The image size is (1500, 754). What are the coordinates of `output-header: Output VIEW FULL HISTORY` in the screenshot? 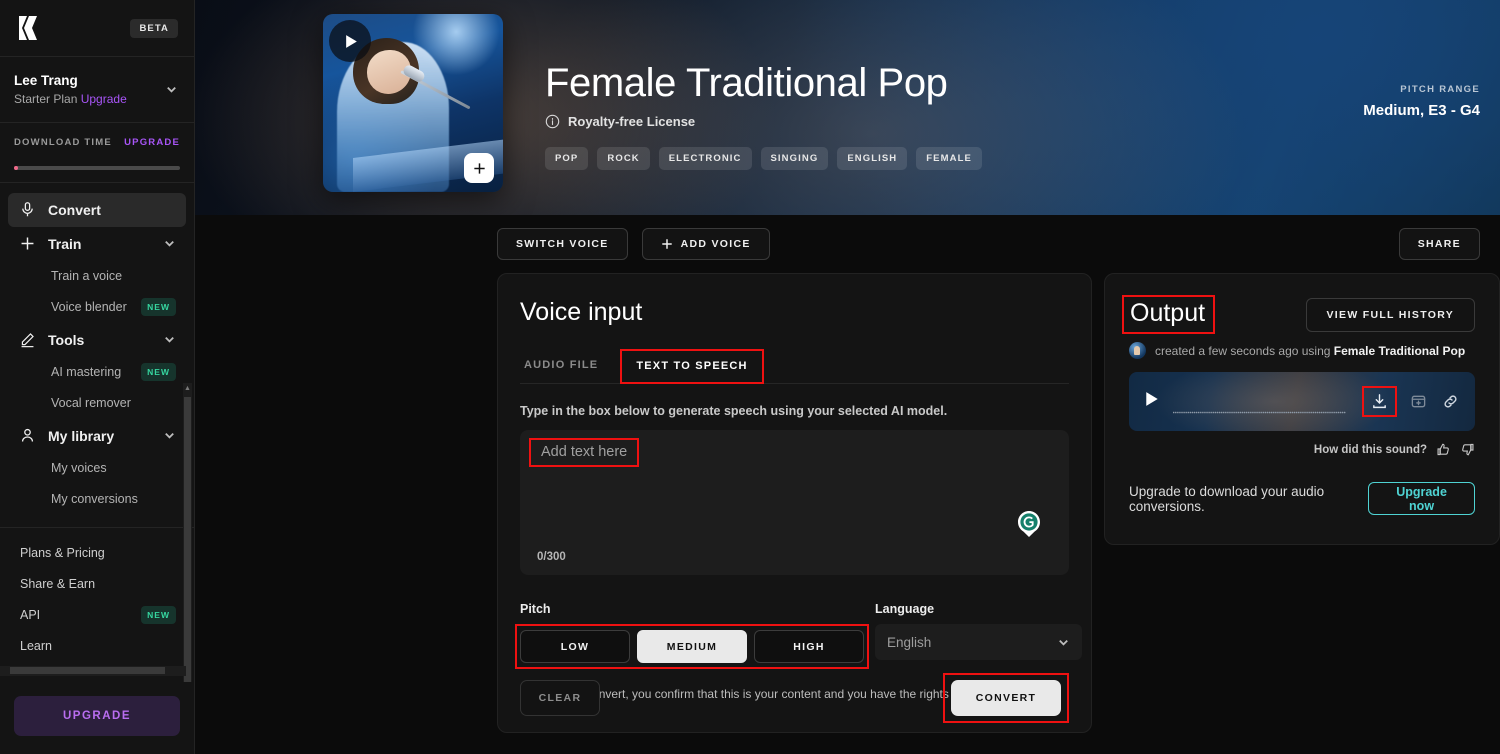 It's located at (1298, 314).